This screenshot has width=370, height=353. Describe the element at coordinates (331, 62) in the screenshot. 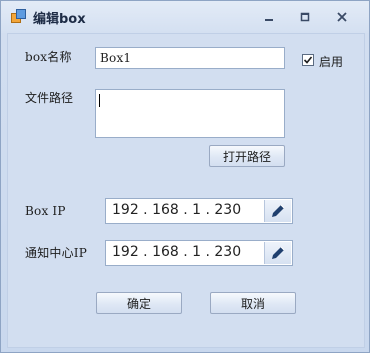

I see `enable-label: 启用` at that location.